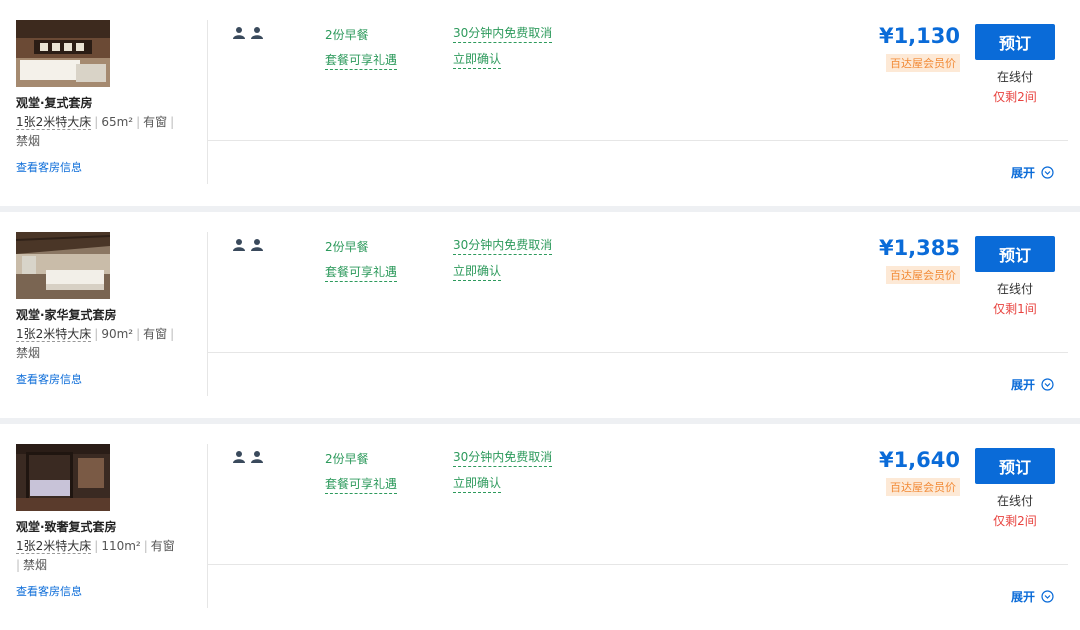 This screenshot has width=1080, height=630. What do you see at coordinates (919, 248) in the screenshot?
I see `room-price: ¥1,385` at bounding box center [919, 248].